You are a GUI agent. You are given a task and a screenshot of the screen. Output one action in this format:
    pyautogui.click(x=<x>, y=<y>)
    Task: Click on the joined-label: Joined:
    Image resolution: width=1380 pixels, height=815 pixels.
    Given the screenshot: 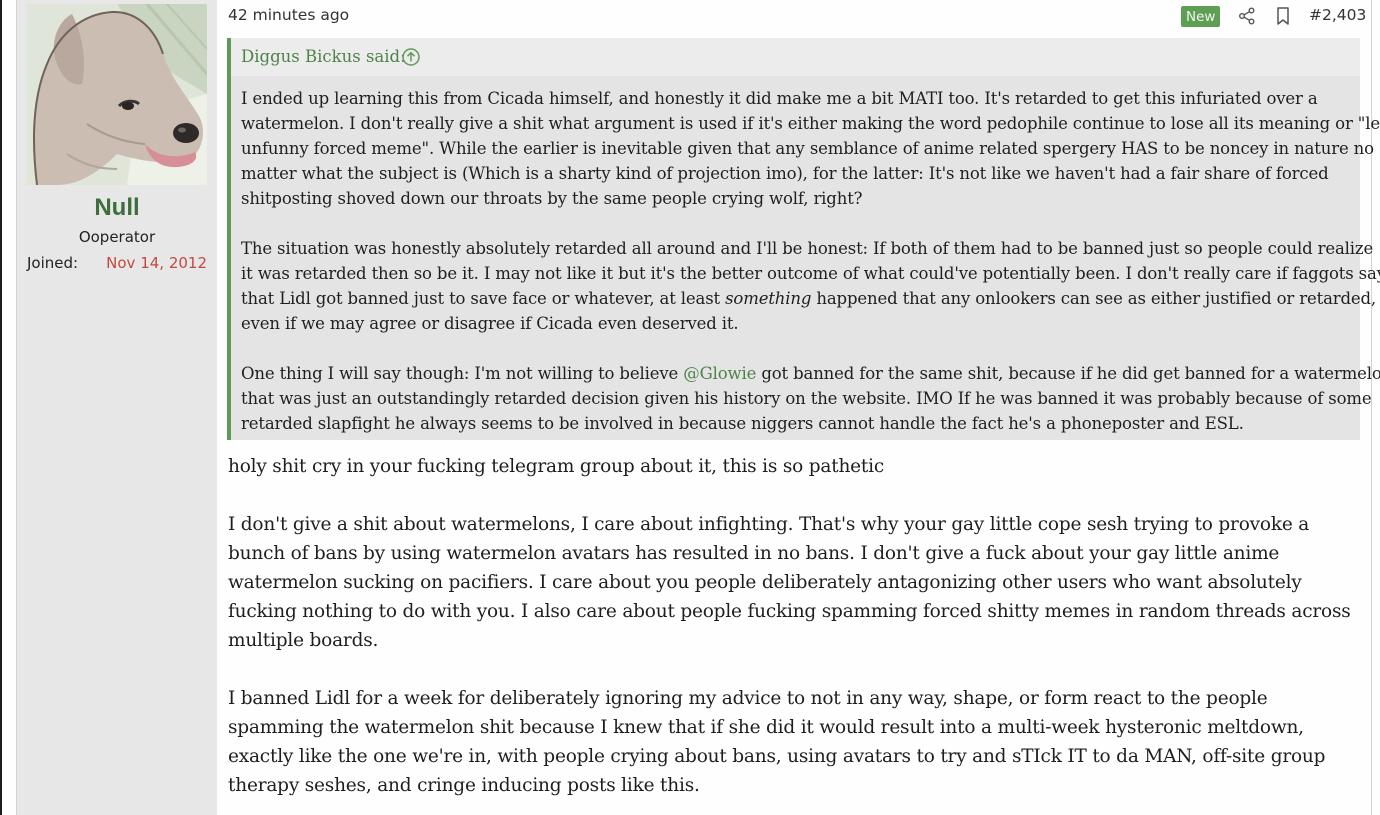 What is the action you would take?
    pyautogui.click(x=53, y=263)
    